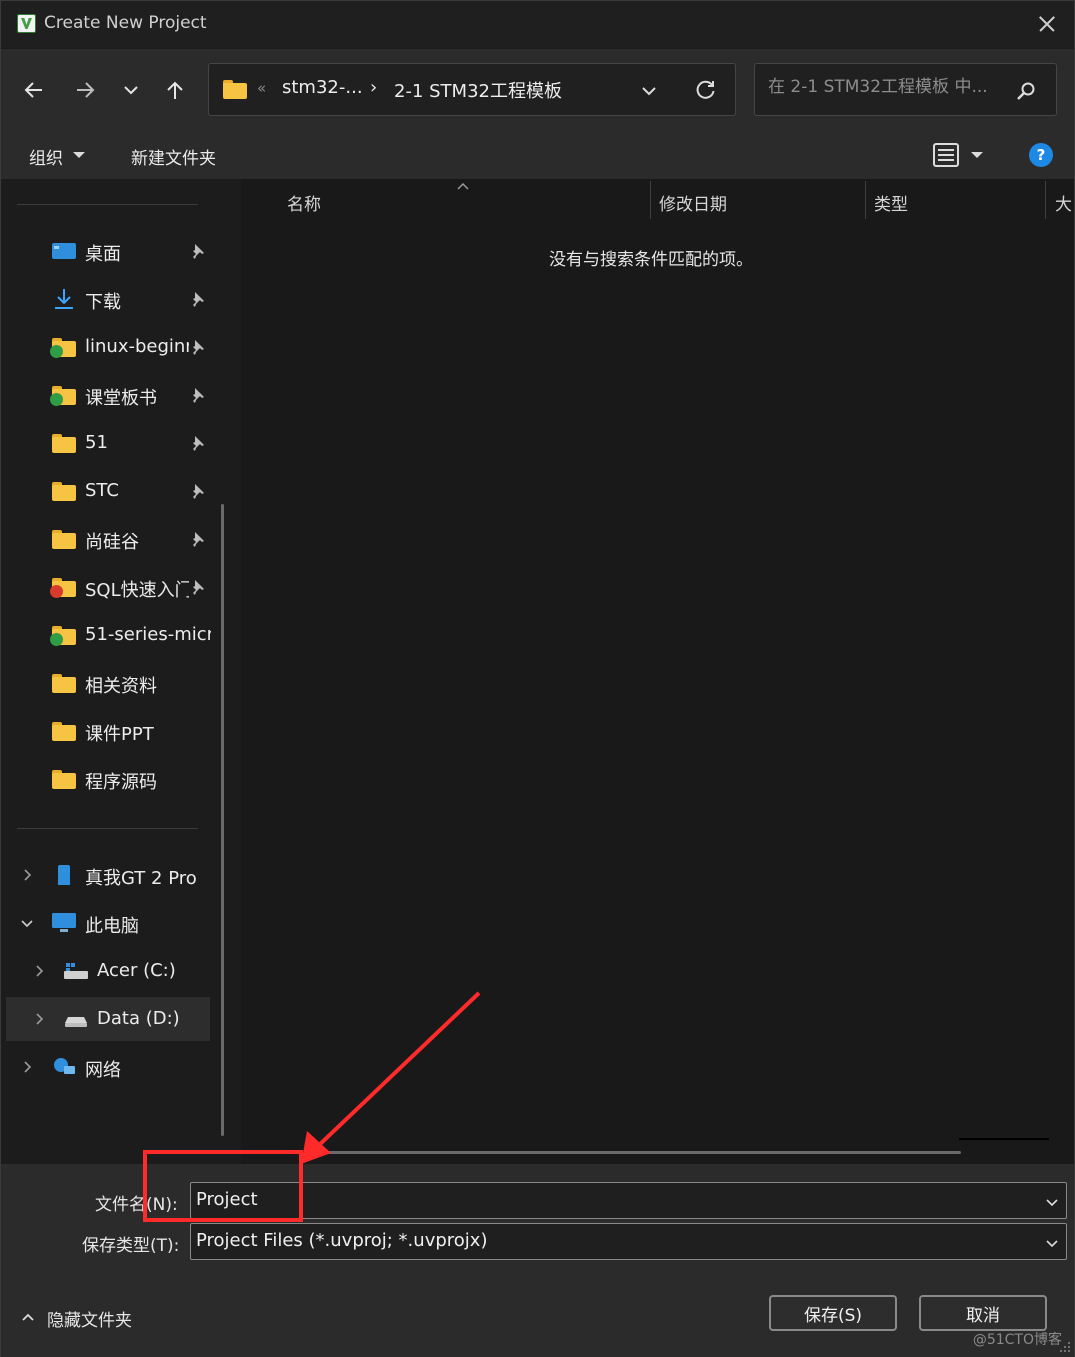 Image resolution: width=1075 pixels, height=1357 pixels. Describe the element at coordinates (136, 970) in the screenshot. I see `sidebar-item-label: Acer (C:)` at that location.